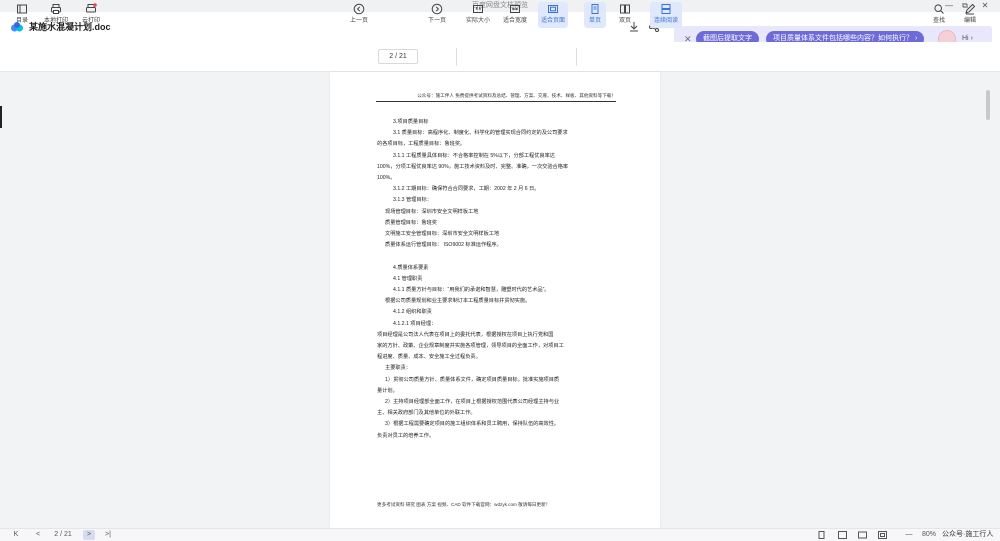 Image resolution: width=1000 pixels, height=541 pixels. What do you see at coordinates (939, 15) in the screenshot?
I see `search-button: 查找` at bounding box center [939, 15].